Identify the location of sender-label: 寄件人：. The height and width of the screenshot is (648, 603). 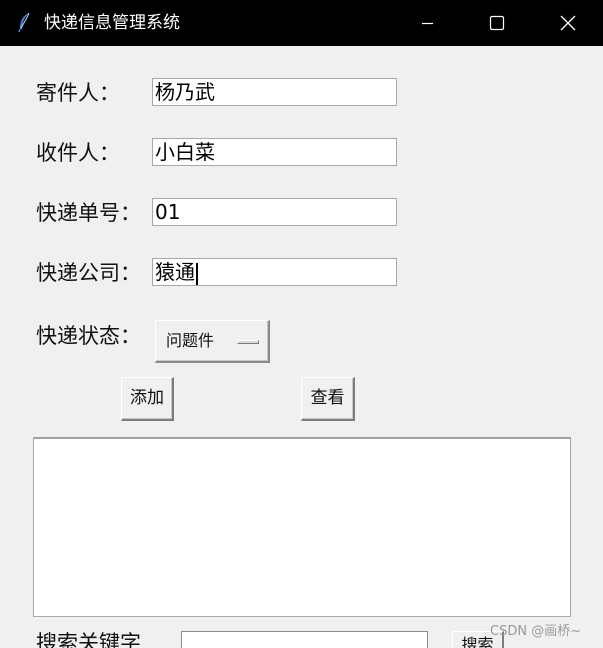
(78, 93).